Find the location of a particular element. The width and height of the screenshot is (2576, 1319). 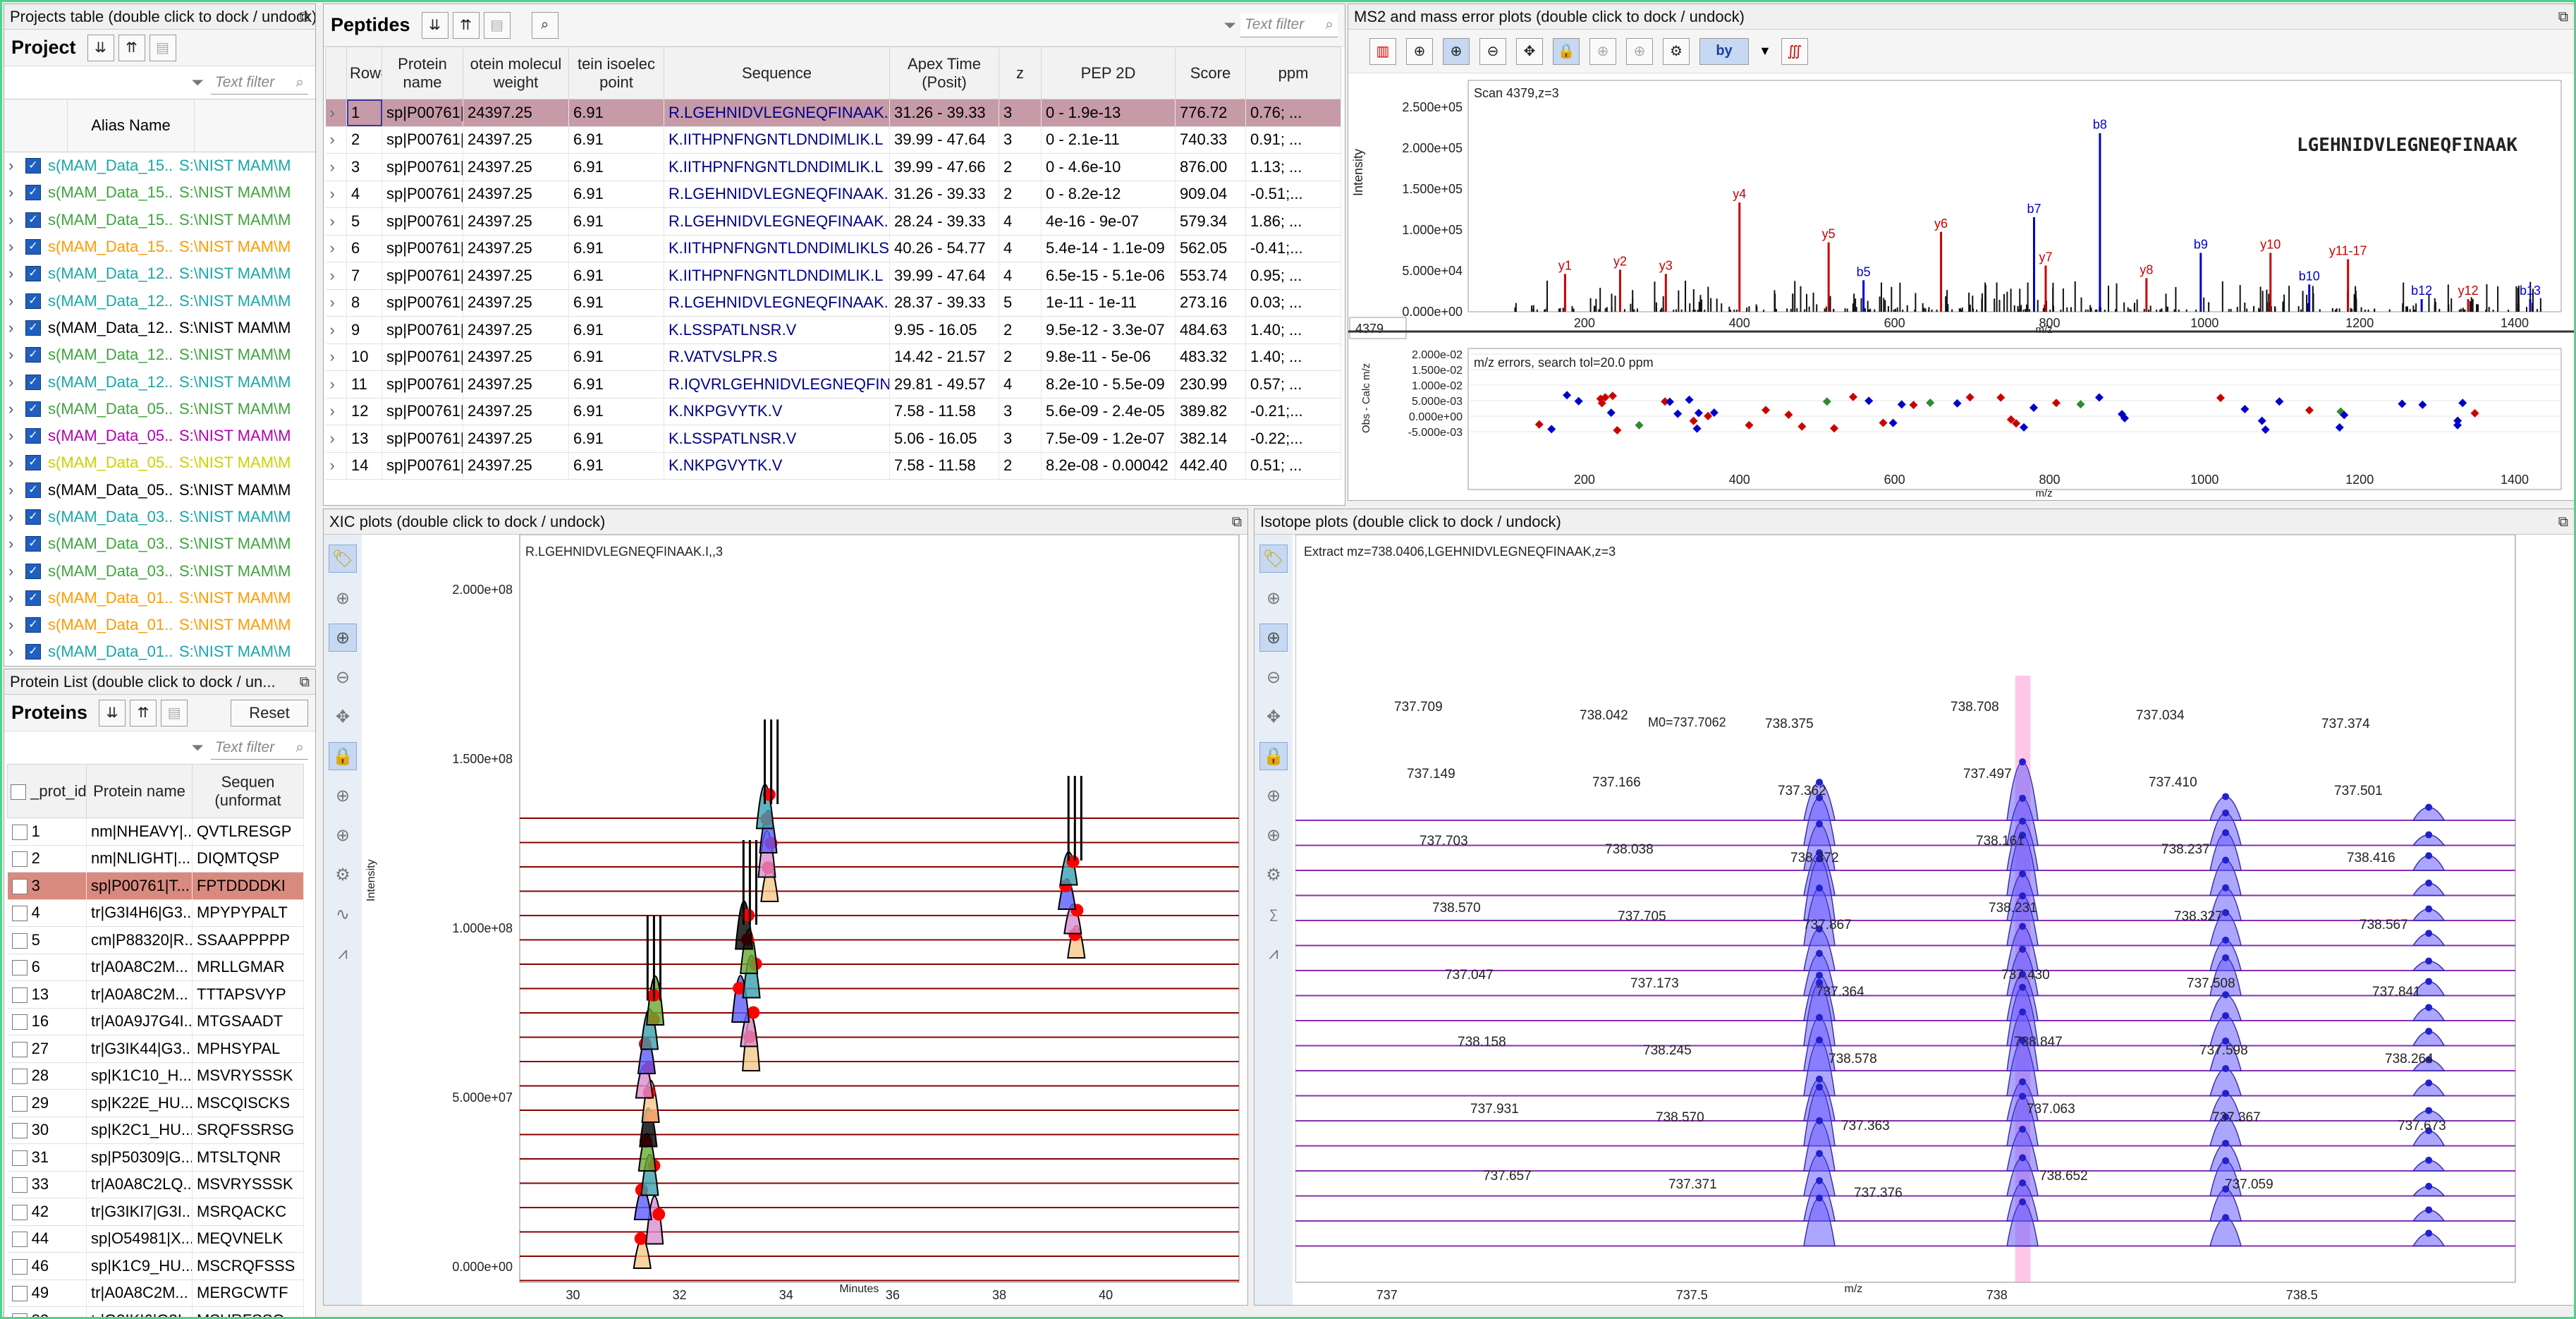

pan-icon: ✥ is located at coordinates (1274, 717).